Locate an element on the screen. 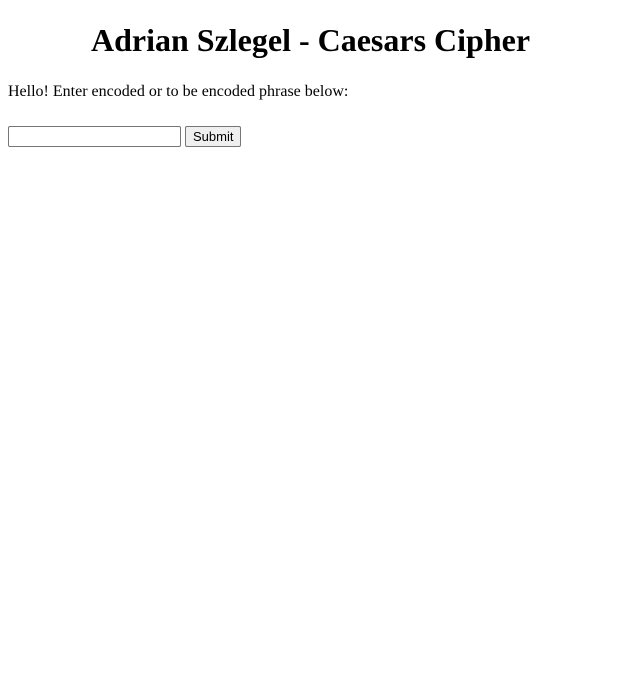 The image size is (621, 677). page-title: Adrian Szlegel - Caesars Cipher is located at coordinates (310, 40).